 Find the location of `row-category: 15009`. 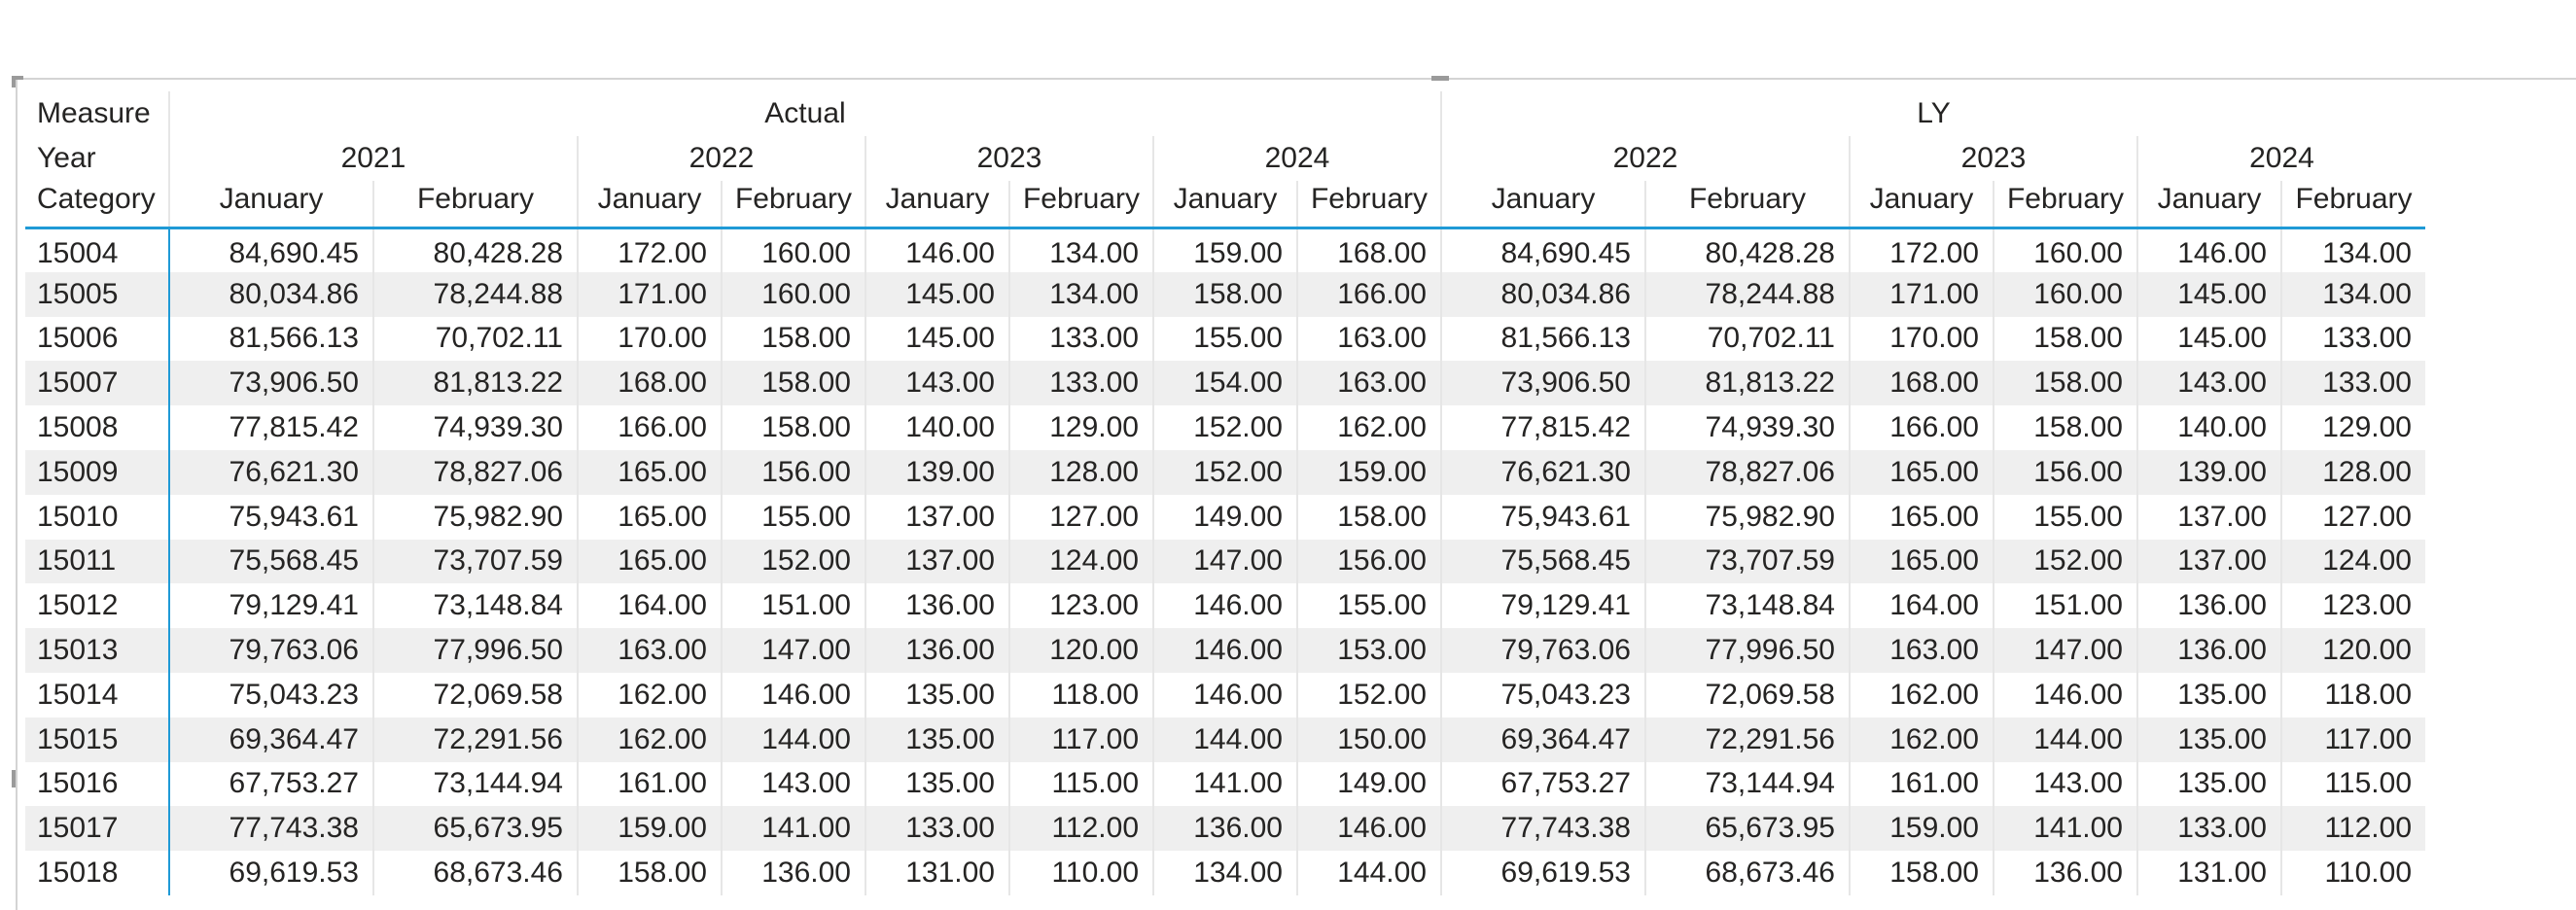

row-category: 15009 is located at coordinates (97, 472).